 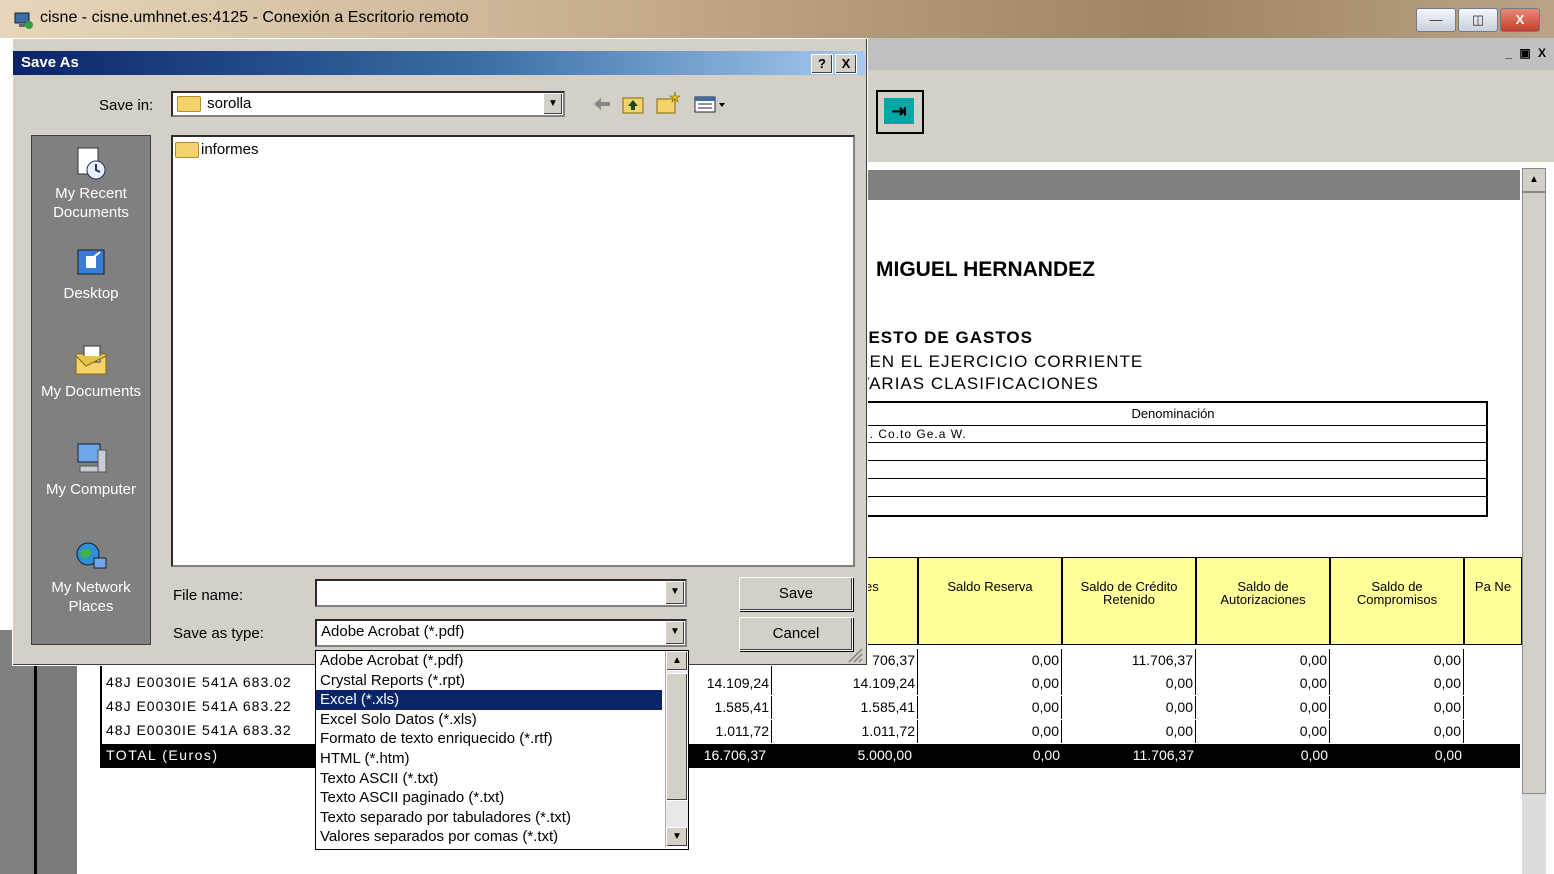 I want to click on exit-icon: ⇥, so click(x=899, y=111).